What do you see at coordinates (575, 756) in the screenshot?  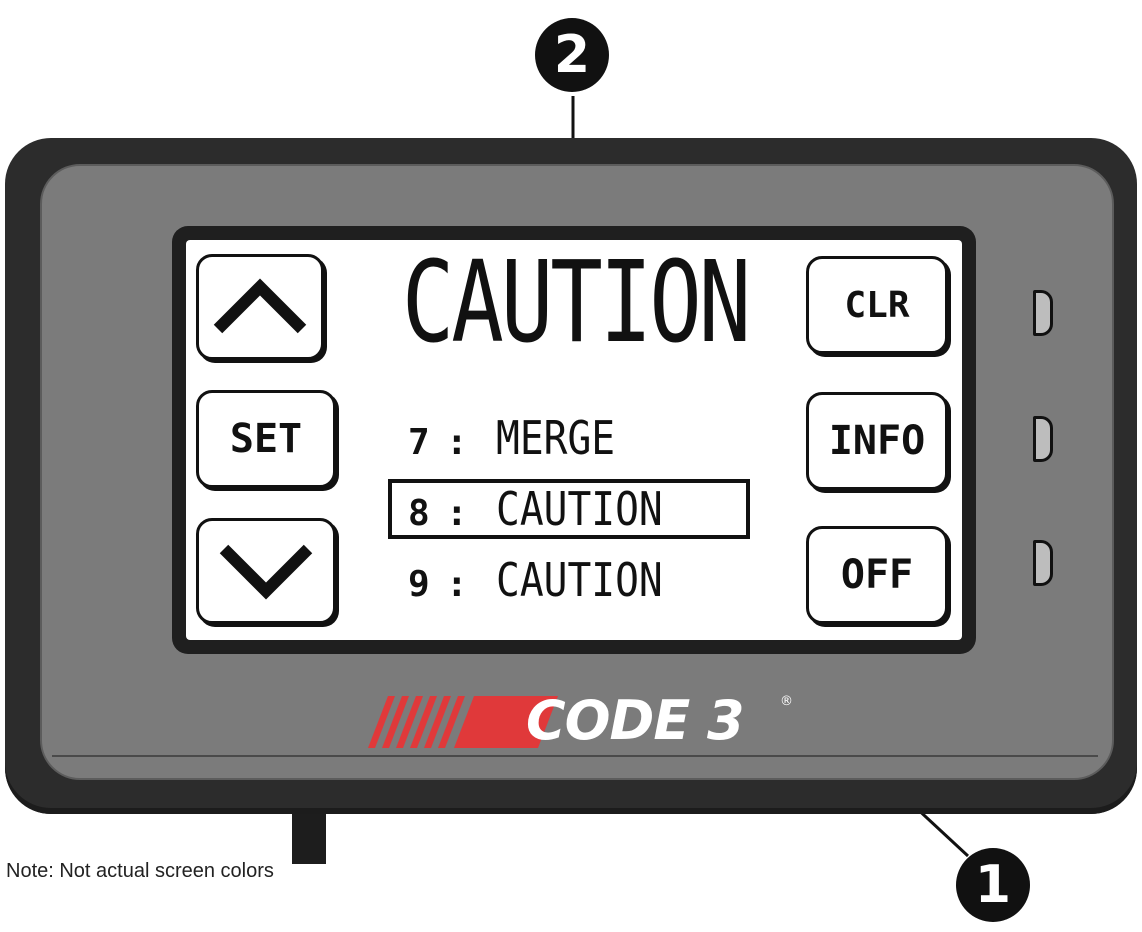 I see `faceplate-divider` at bounding box center [575, 756].